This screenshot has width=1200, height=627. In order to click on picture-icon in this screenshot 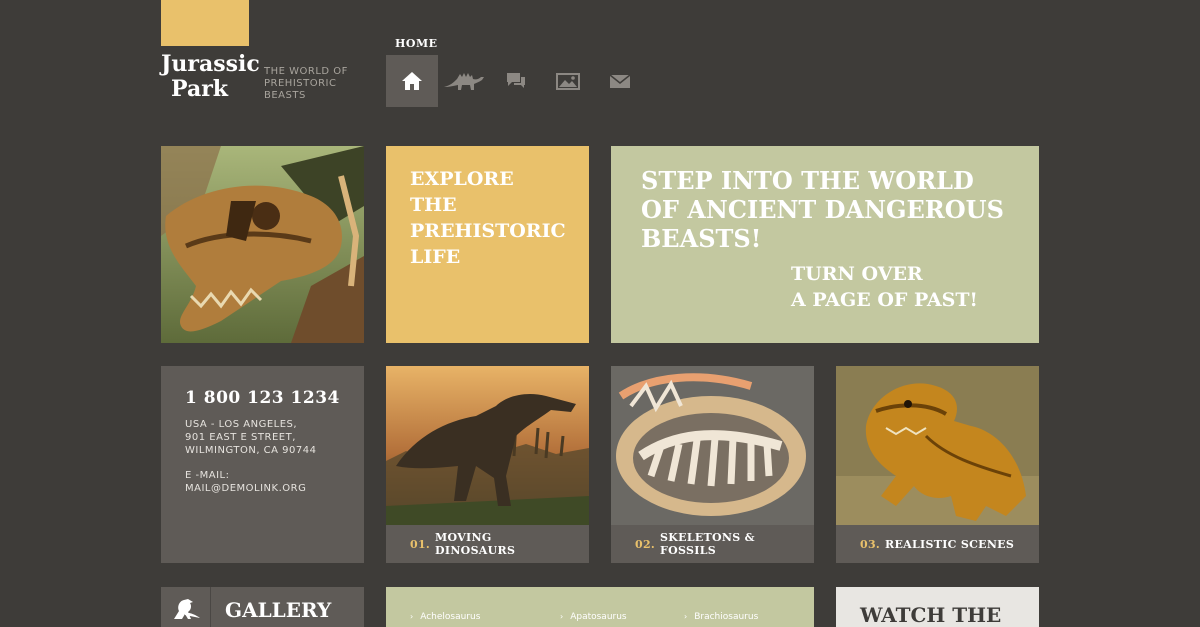, I will do `click(568, 81)`.